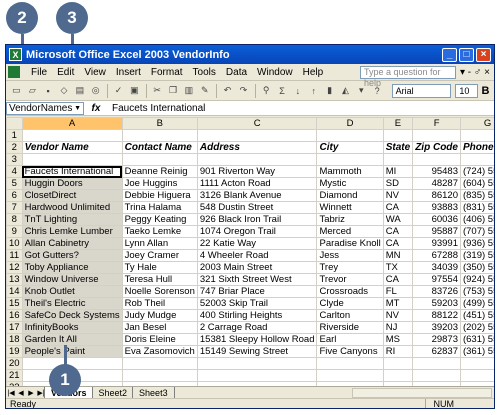  What do you see at coordinates (467, 90) in the screenshot?
I see `font-size-select: 10` at bounding box center [467, 90].